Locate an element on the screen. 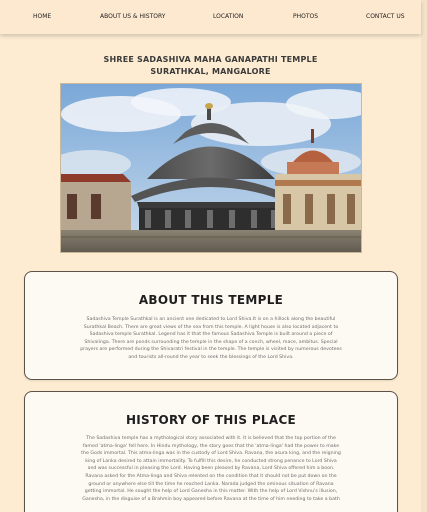 This screenshot has height=512, width=427. scrollbar is located at coordinates (424, 256).